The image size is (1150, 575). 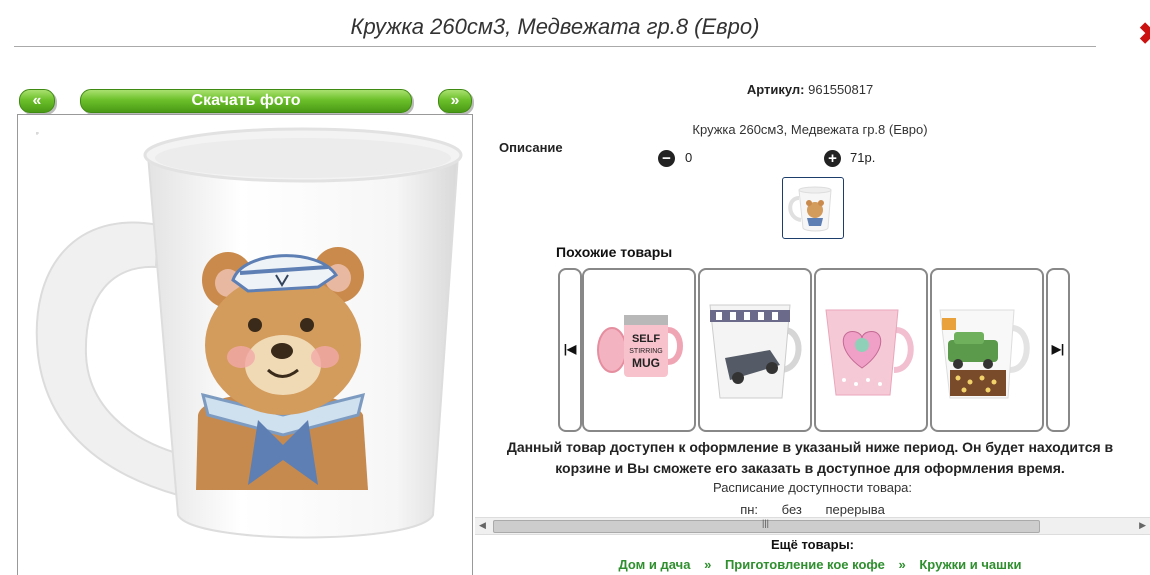 I want to click on article-row: Артикул: 961550817, so click(x=810, y=89).